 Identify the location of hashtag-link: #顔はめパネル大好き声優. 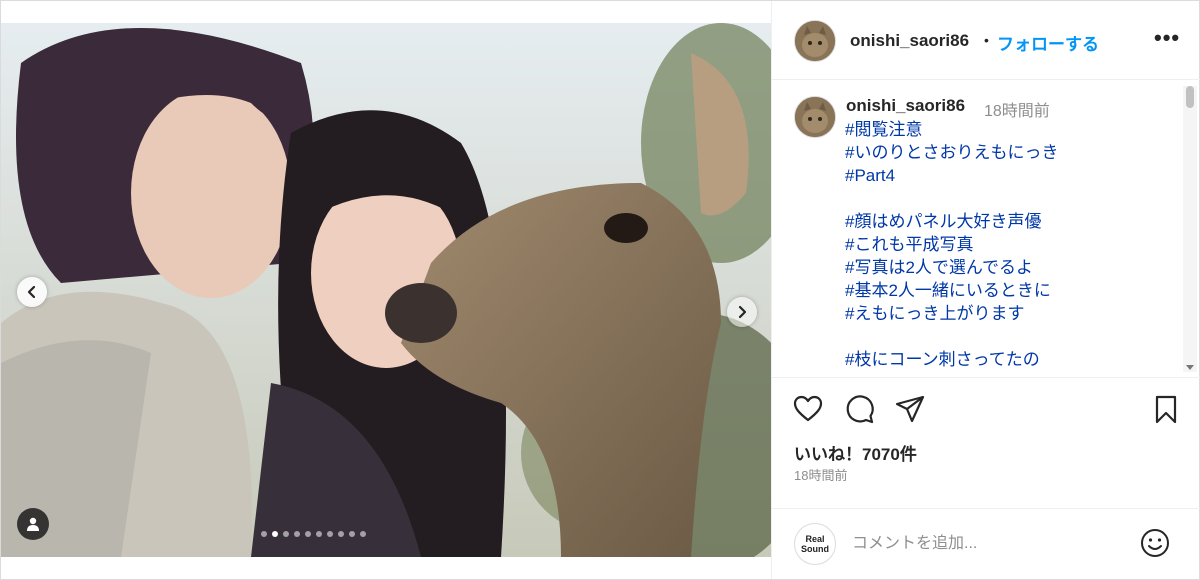
(951, 221).